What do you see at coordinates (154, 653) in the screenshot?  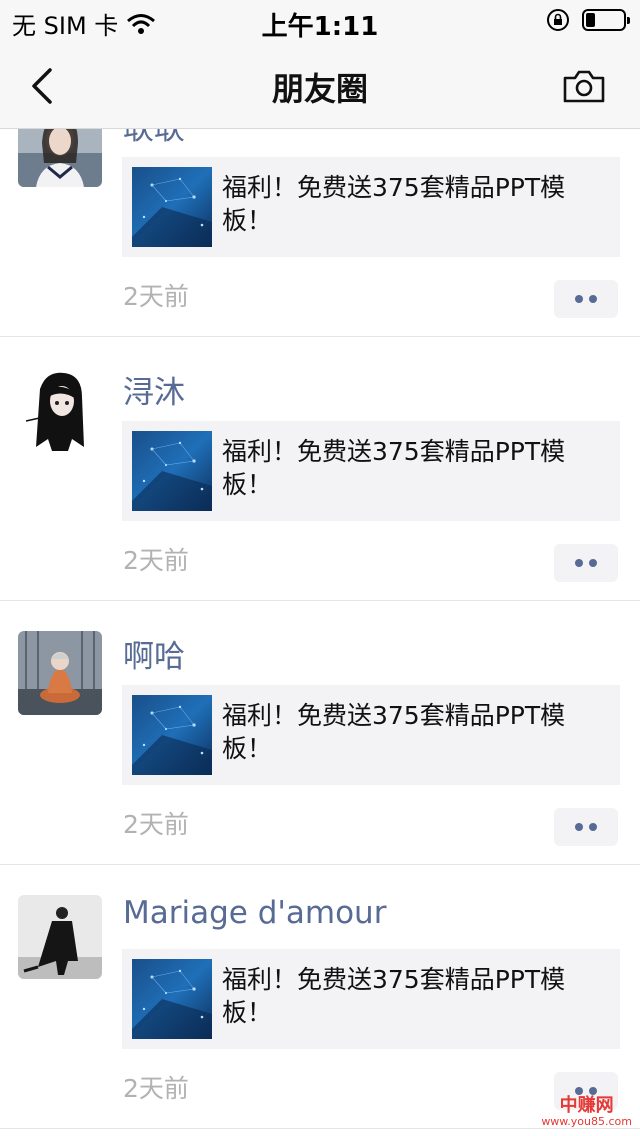 I see `username: 啊哈` at bounding box center [154, 653].